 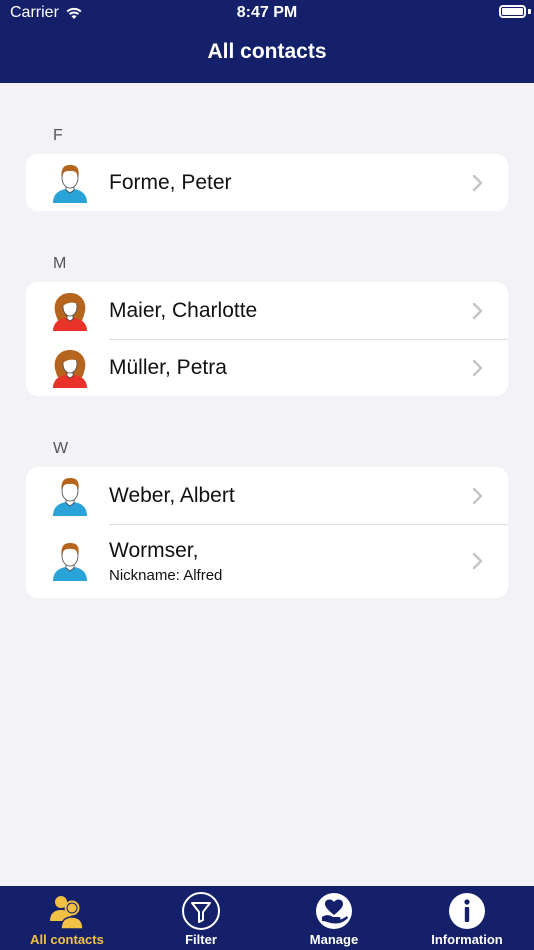 What do you see at coordinates (334, 911) in the screenshot?
I see `manage-icon` at bounding box center [334, 911].